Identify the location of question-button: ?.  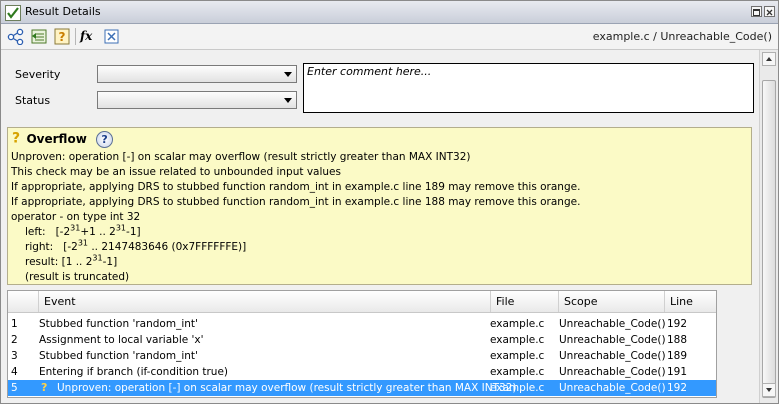
(62, 36).